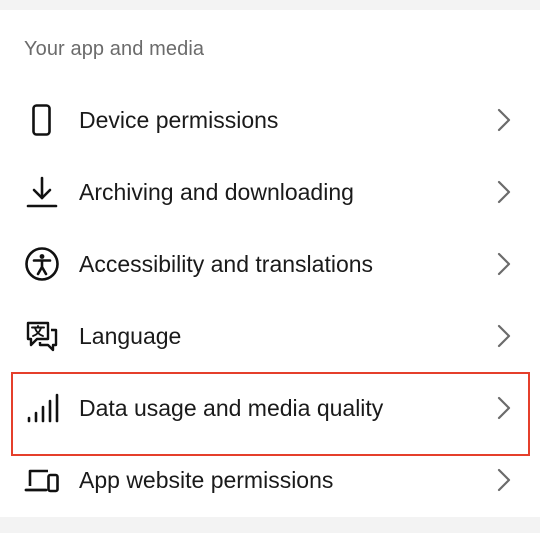 This screenshot has height=533, width=540. I want to click on row-app-website-permissions: App website permissions, so click(270, 480).